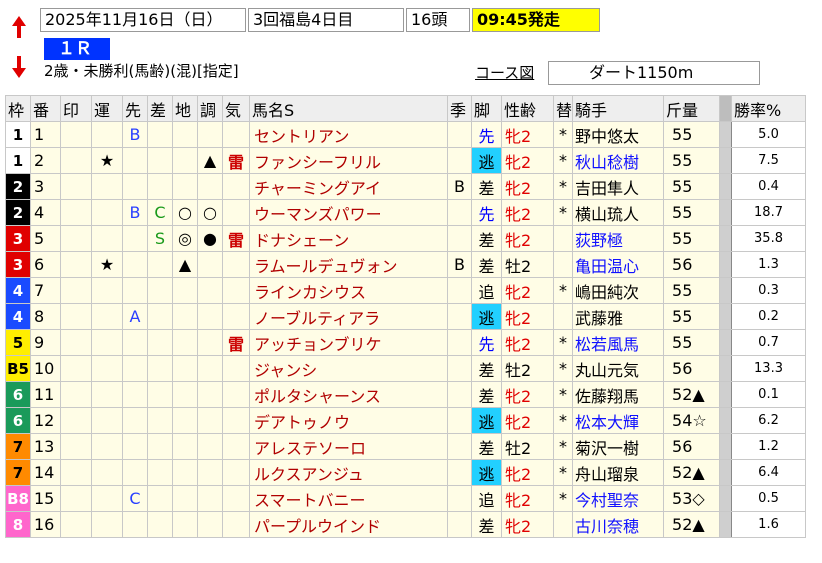 This screenshot has height=563, width=822. I want to click on win-rate: 1.3, so click(769, 264).